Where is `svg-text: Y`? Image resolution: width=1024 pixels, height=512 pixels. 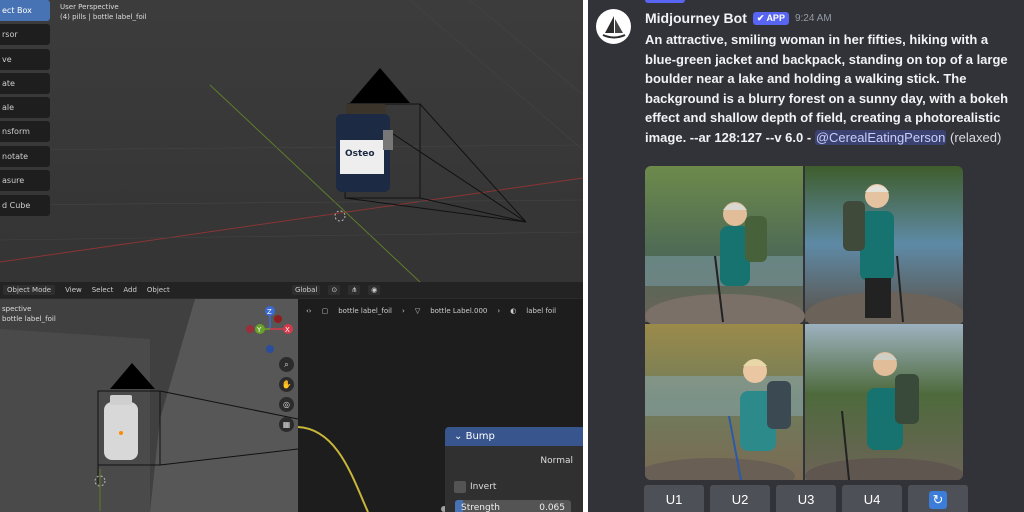
svg-text: Y is located at coordinates (259, 330).